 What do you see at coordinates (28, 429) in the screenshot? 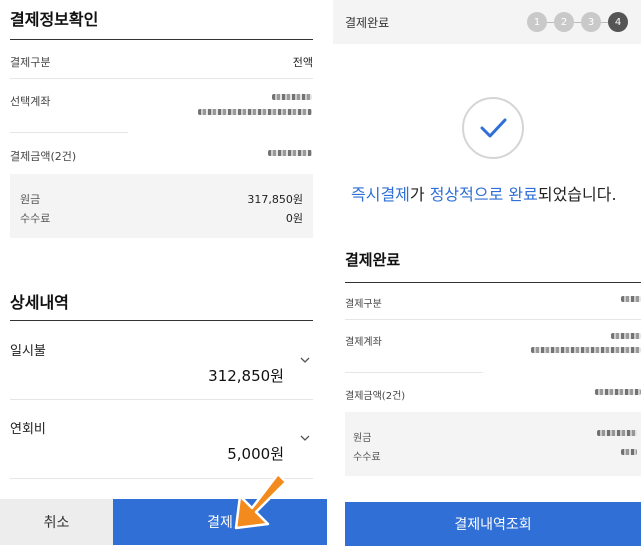
I see `detail-item-name: 연회비` at bounding box center [28, 429].